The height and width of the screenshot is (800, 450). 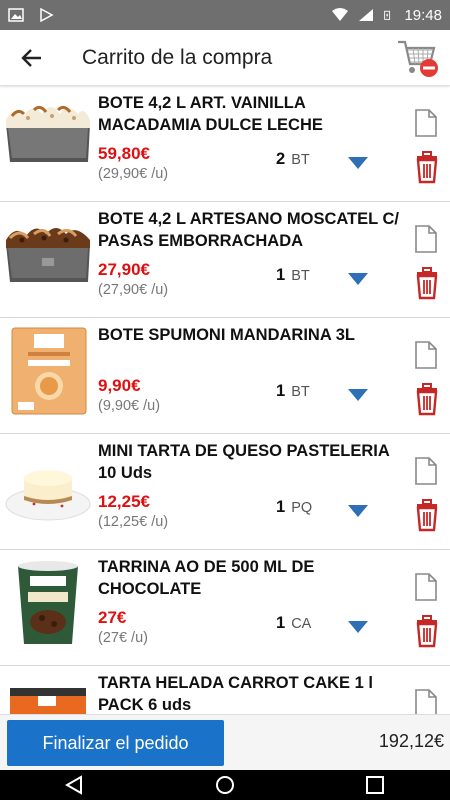 What do you see at coordinates (75, 785) in the screenshot?
I see `nav-back-icon` at bounding box center [75, 785].